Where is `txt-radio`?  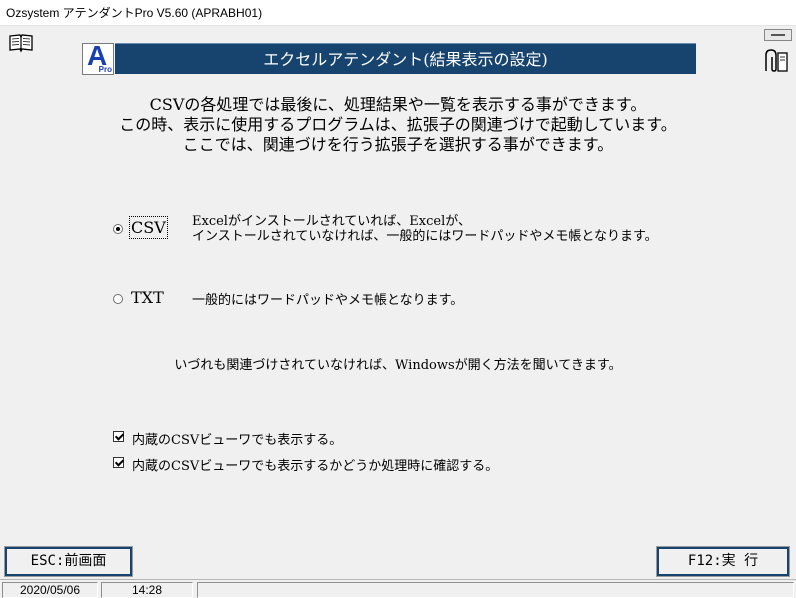
txt-radio is located at coordinates (118, 299).